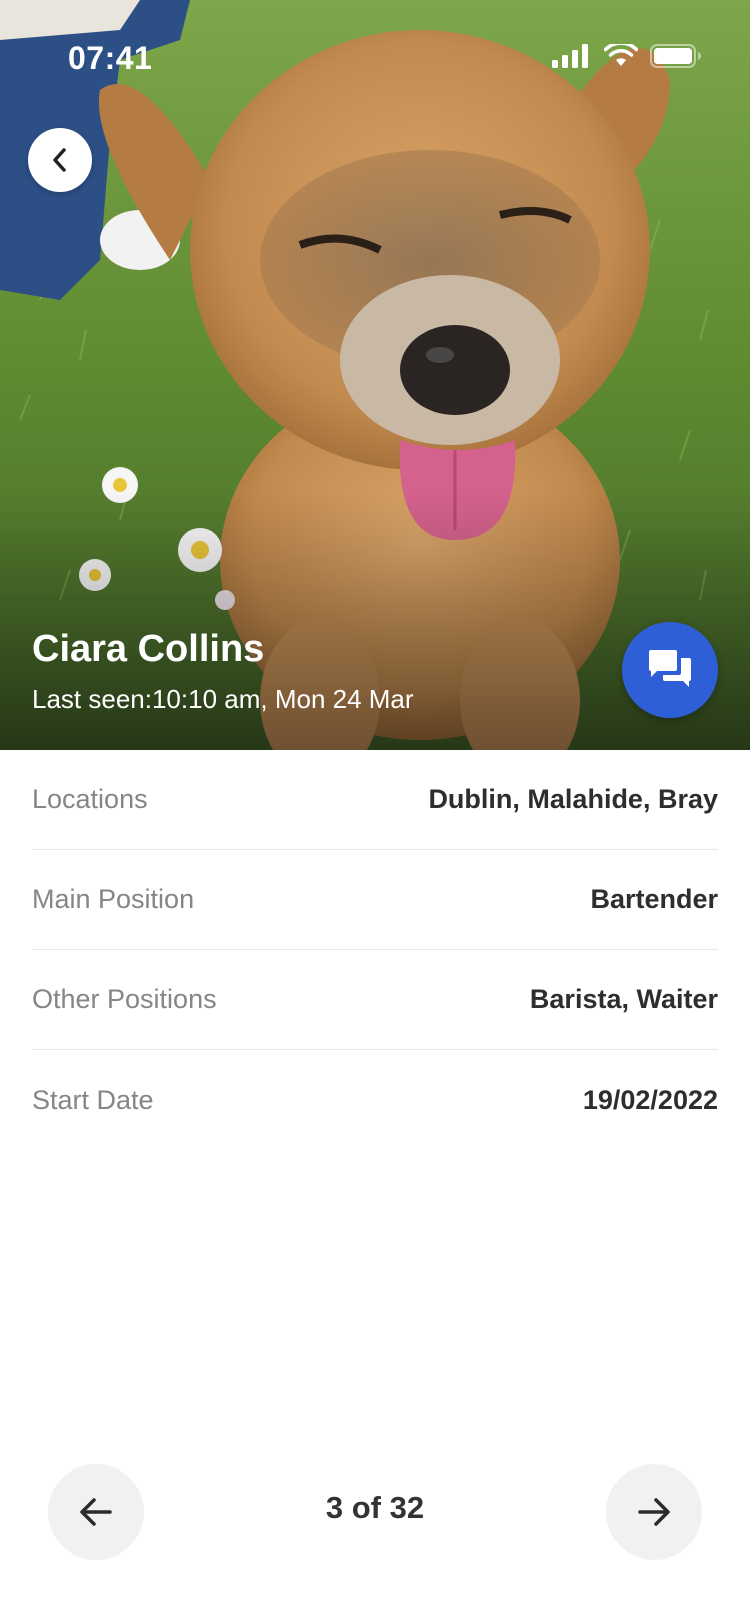 The image size is (750, 1624). I want to click on signal-icon, so click(570, 56).